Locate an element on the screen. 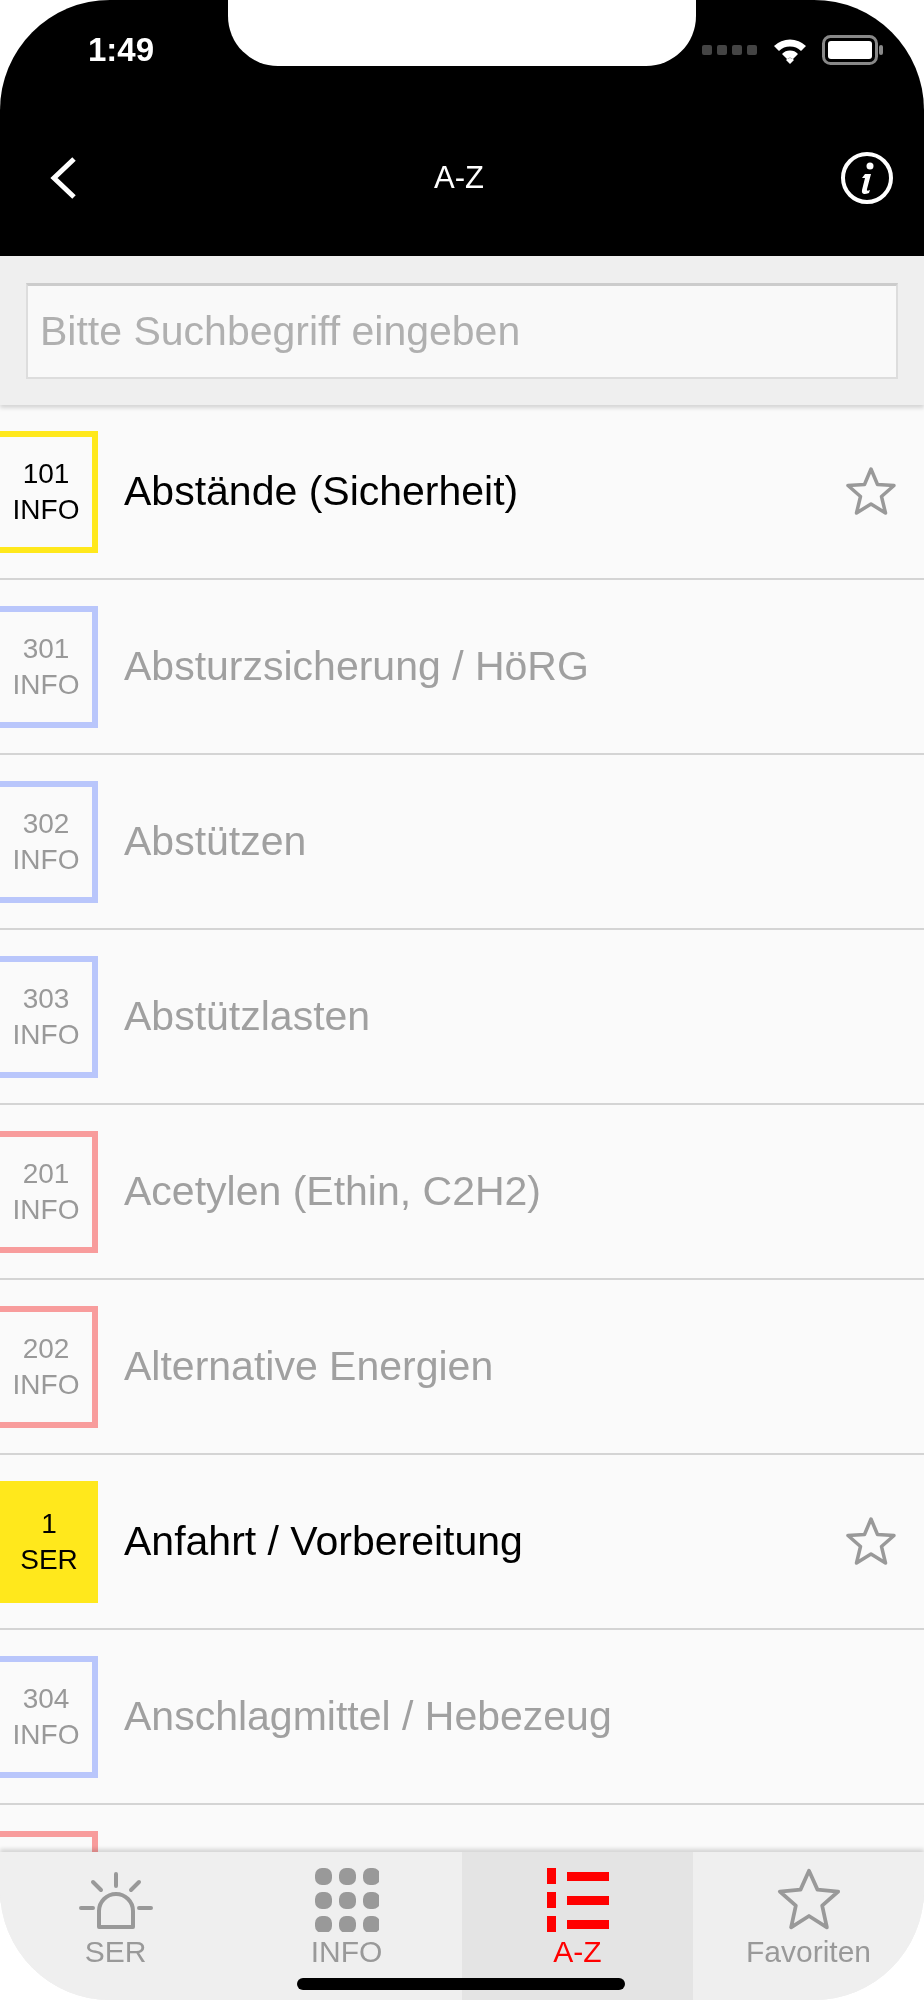 The height and width of the screenshot is (2000, 924). nav-title: A-Z is located at coordinates (459, 178).